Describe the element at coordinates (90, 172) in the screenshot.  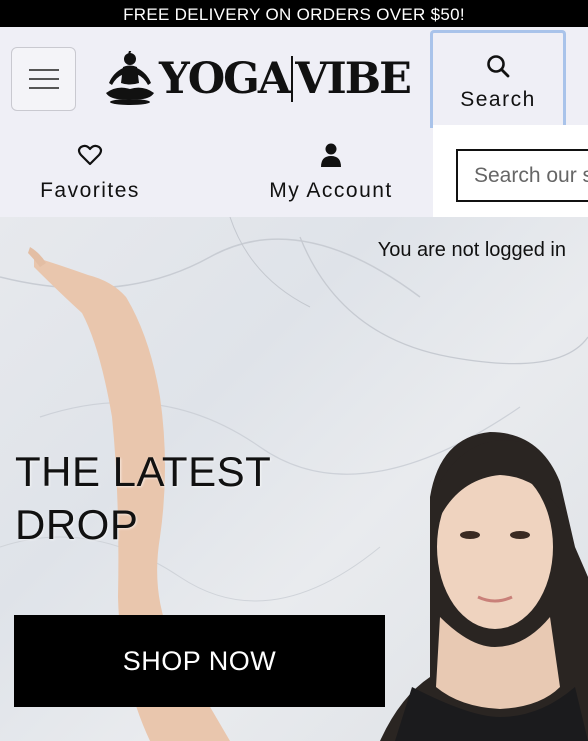
I see `favorites-link: Favorites` at that location.